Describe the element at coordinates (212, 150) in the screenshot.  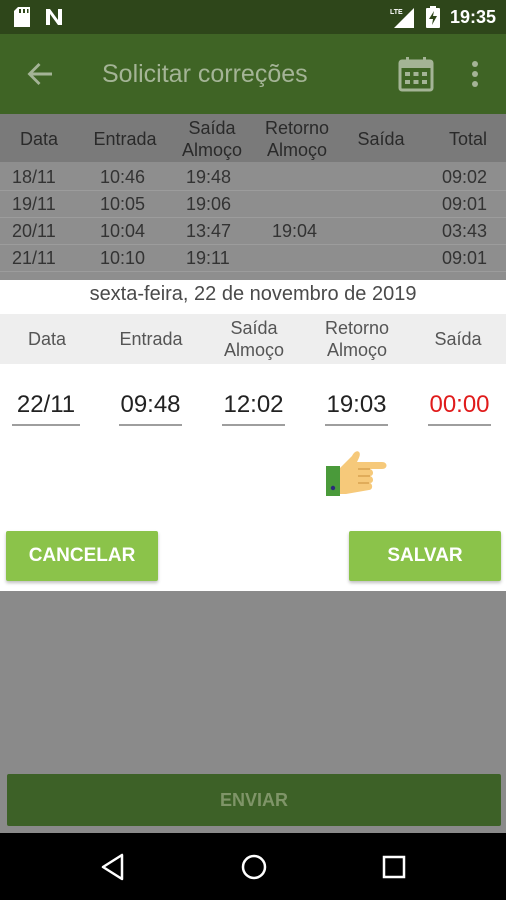
I see `col-saida-almoco-line2: Almoço` at that location.